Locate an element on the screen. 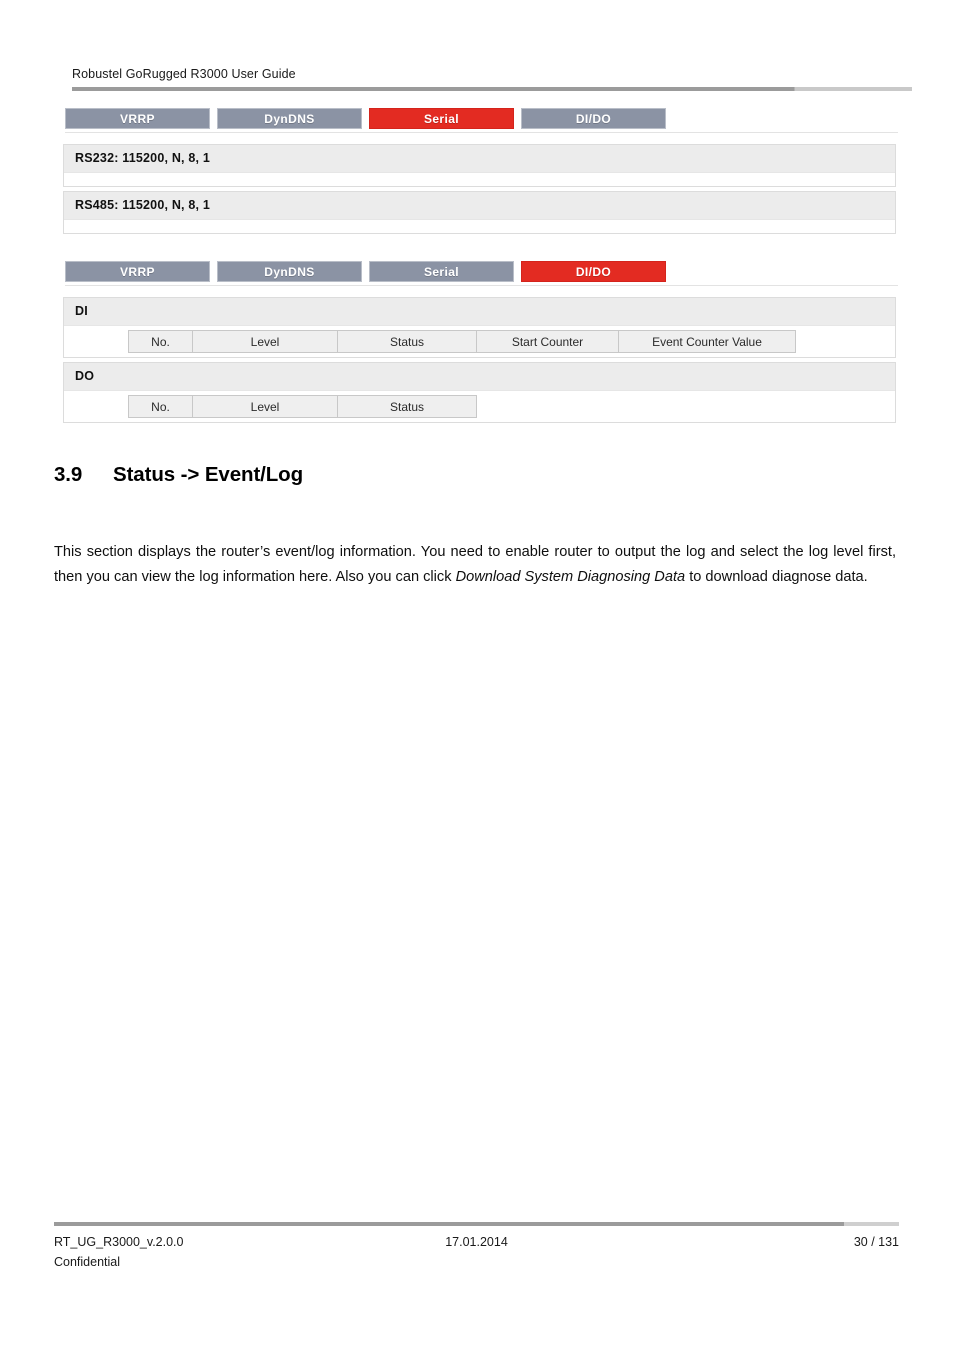  di-col-event-counter-value: Event Counter Value is located at coordinates (707, 341).